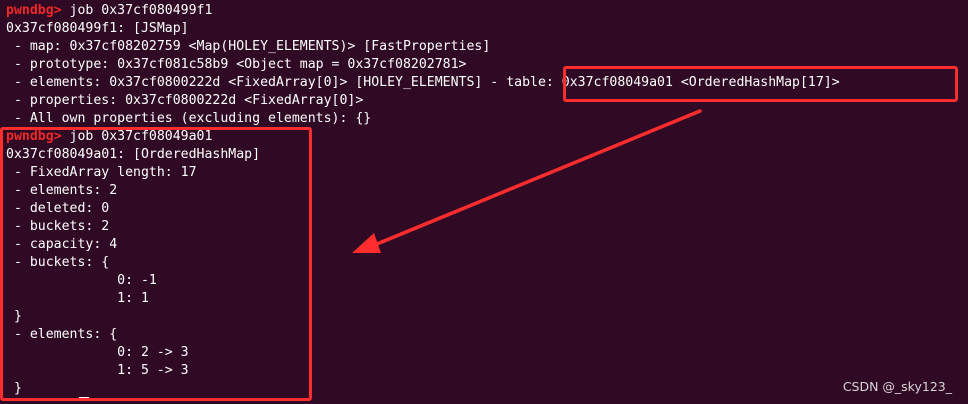 This screenshot has width=968, height=404. I want to click on shell-prompt: pwndbg>, so click(34, 10).